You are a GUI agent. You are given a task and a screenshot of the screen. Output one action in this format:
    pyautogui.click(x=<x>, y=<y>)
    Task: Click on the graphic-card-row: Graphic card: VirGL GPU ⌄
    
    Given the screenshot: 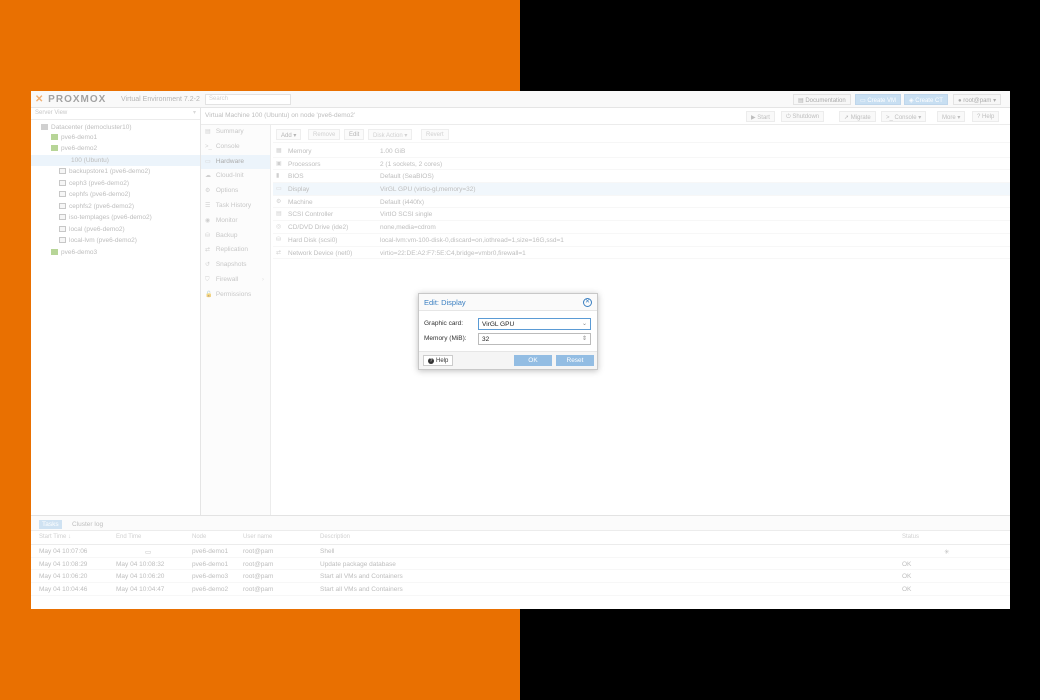 What is the action you would take?
    pyautogui.click(x=509, y=324)
    